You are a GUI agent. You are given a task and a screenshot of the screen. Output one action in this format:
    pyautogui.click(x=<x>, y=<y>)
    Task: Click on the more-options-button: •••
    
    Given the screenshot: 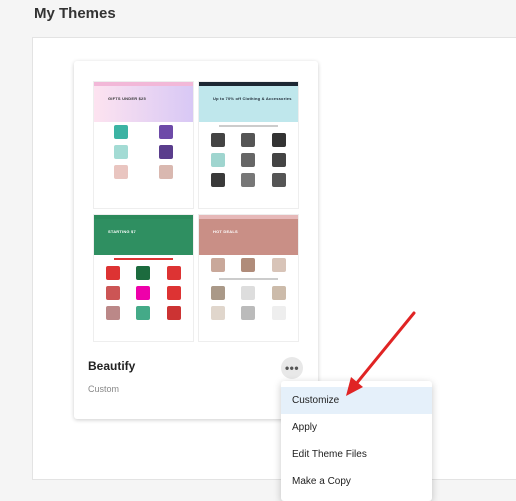 What is the action you would take?
    pyautogui.click(x=292, y=368)
    